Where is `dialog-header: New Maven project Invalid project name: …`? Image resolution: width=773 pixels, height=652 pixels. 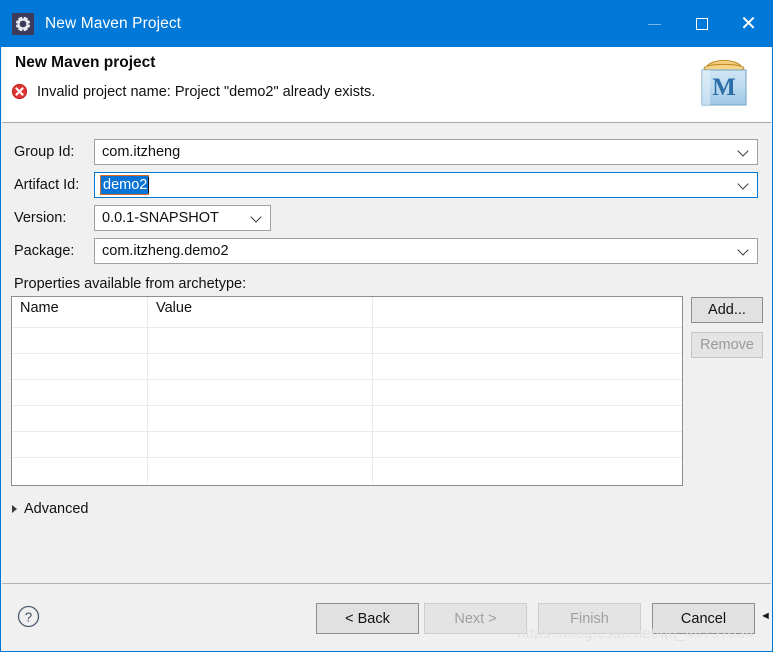 dialog-header: New Maven project Invalid project name: … is located at coordinates (386, 85).